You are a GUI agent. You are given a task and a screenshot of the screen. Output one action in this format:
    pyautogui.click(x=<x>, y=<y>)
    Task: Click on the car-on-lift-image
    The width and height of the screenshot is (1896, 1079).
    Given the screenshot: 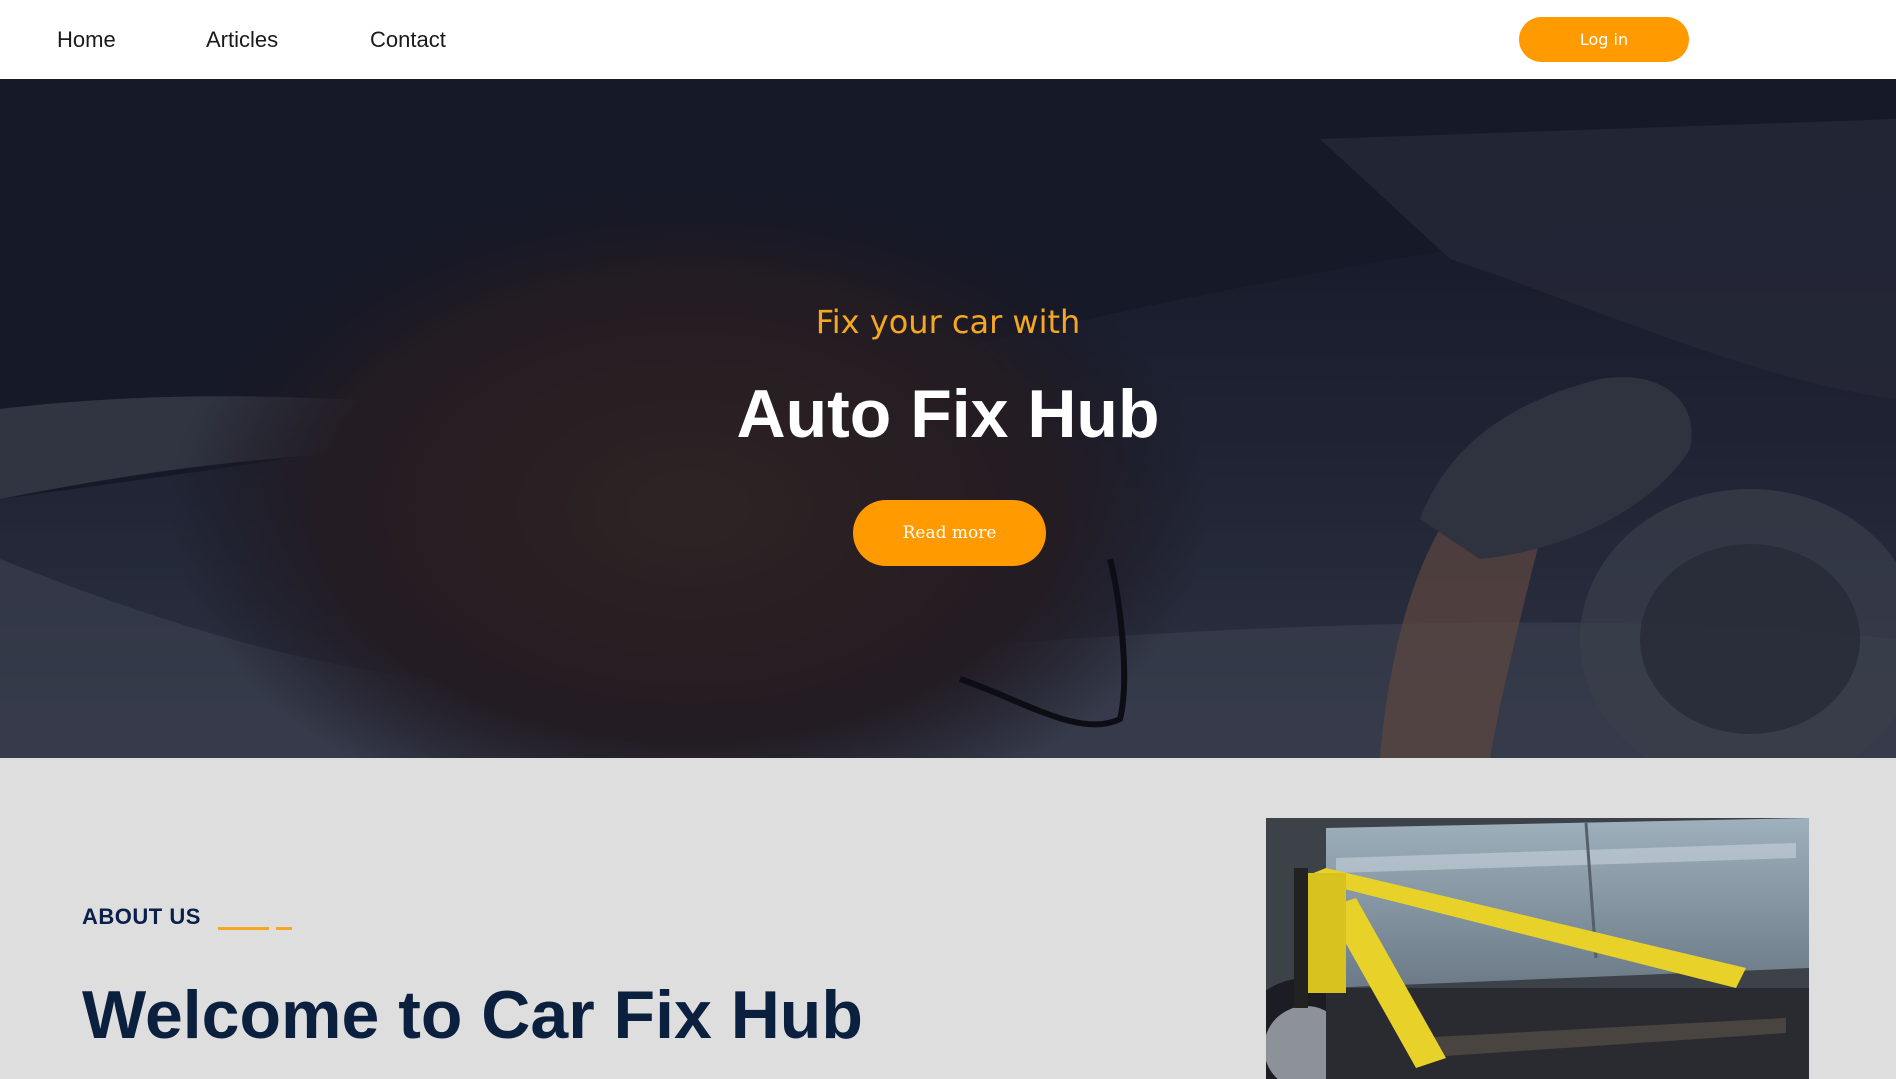 What is the action you would take?
    pyautogui.click(x=1537, y=948)
    